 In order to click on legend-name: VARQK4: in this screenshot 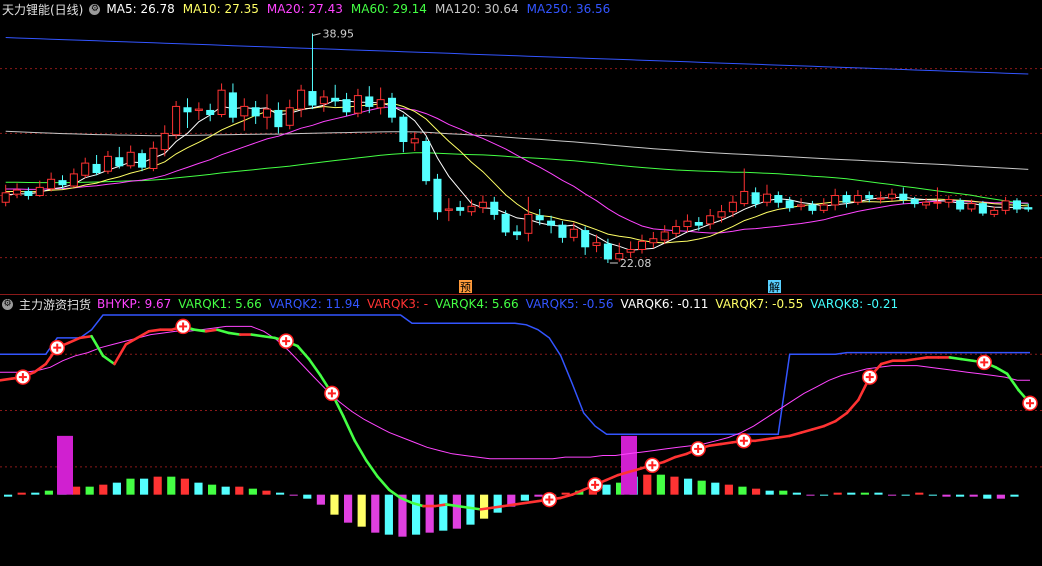, I will do `click(462, 304)`.